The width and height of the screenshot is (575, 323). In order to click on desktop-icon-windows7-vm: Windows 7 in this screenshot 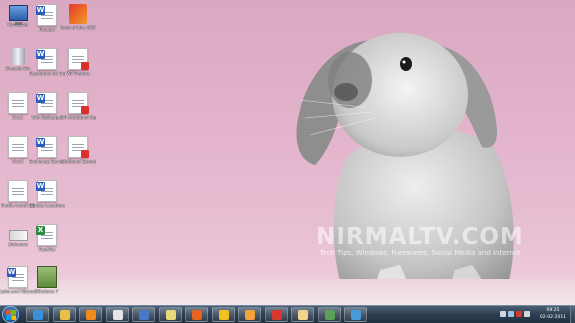, I will do `click(47, 280)`.